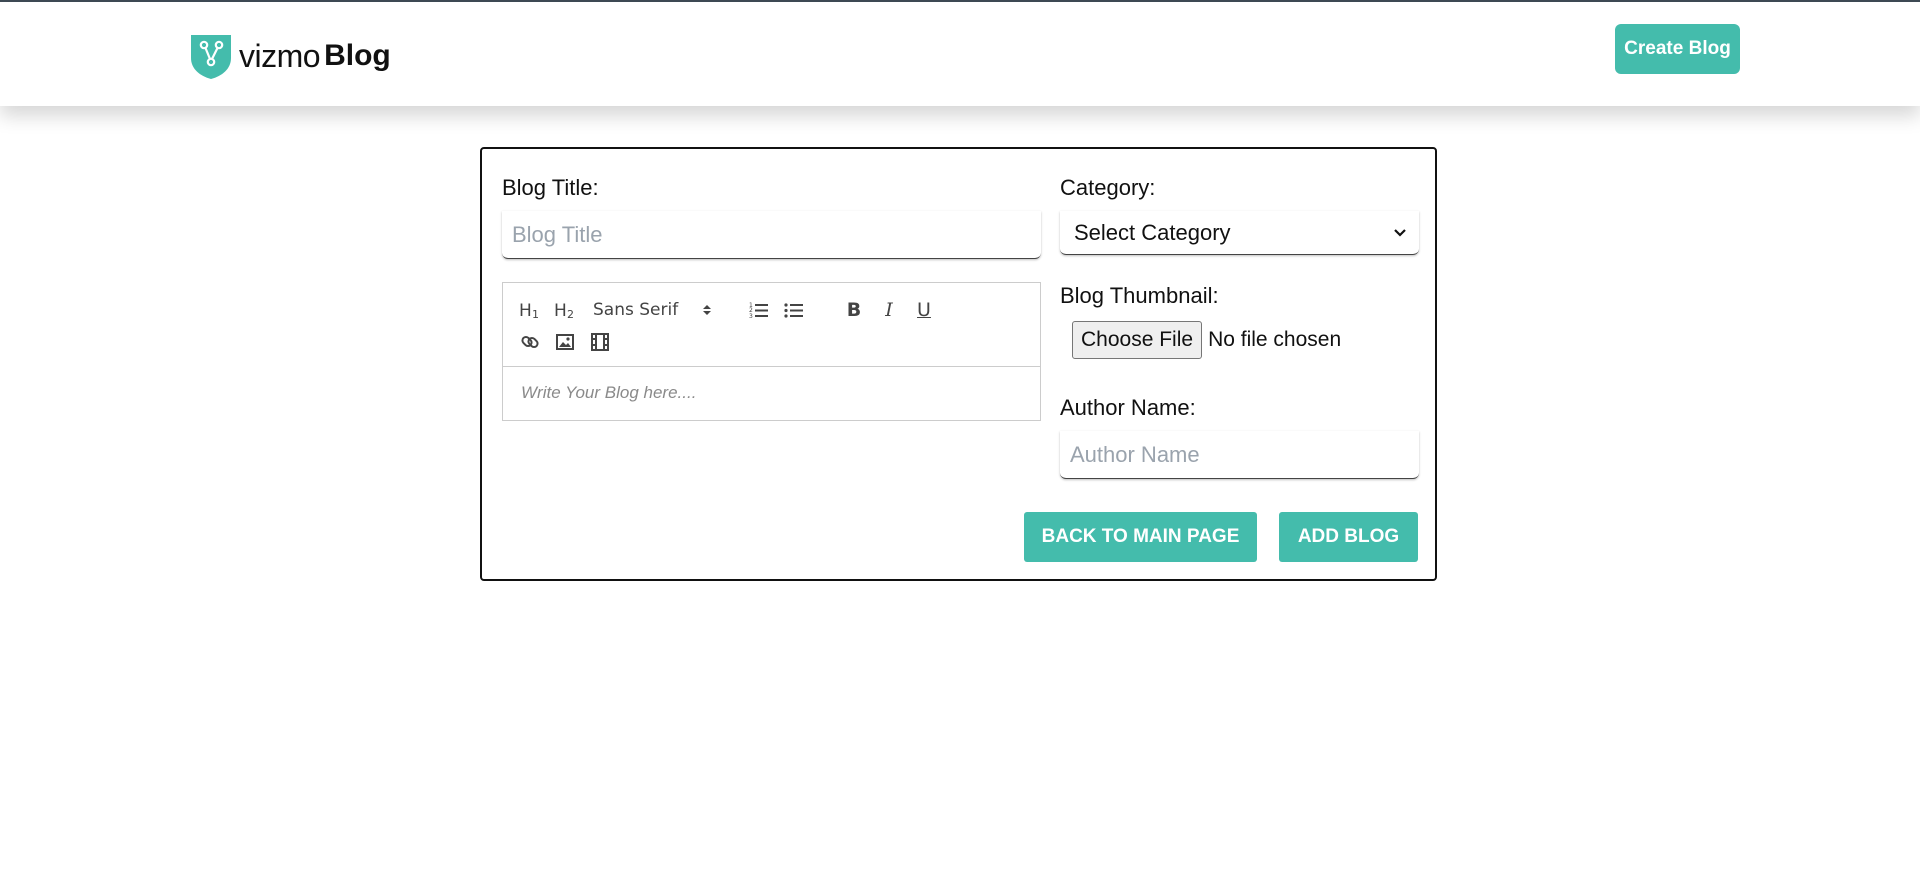 The image size is (1920, 870). I want to click on bullet-list-icon, so click(794, 310).